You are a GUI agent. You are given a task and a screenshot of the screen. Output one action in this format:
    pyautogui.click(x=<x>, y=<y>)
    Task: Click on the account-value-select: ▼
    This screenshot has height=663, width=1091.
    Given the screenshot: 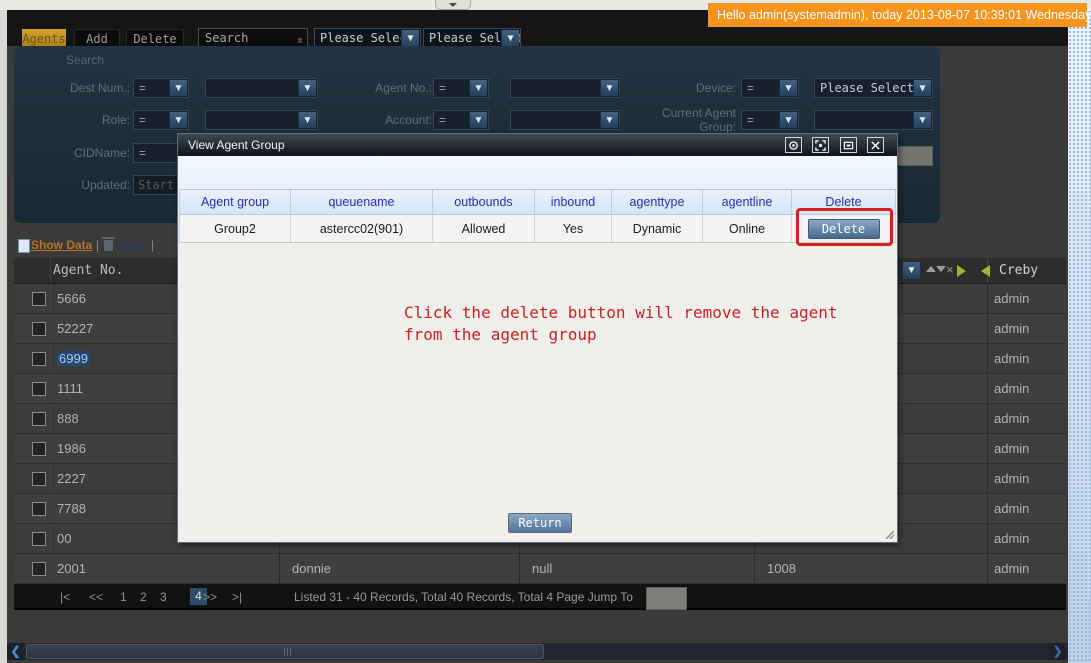 What is the action you would take?
    pyautogui.click(x=565, y=120)
    